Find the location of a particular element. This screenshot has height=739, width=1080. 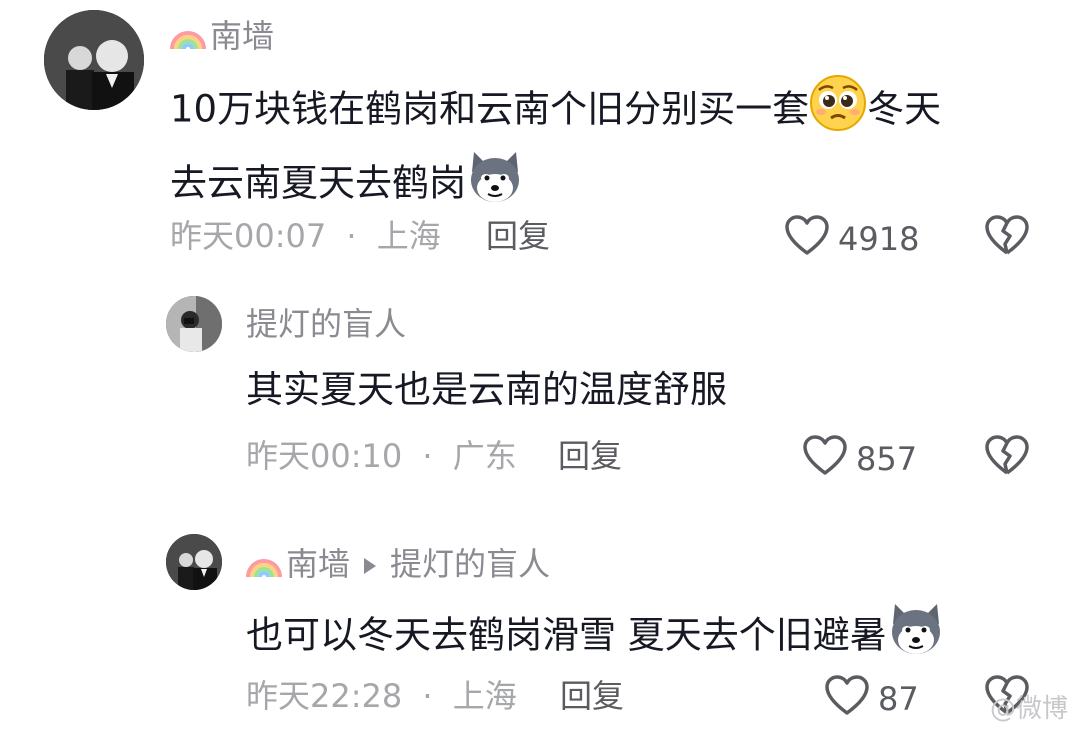

like-count: 857 is located at coordinates (887, 459).